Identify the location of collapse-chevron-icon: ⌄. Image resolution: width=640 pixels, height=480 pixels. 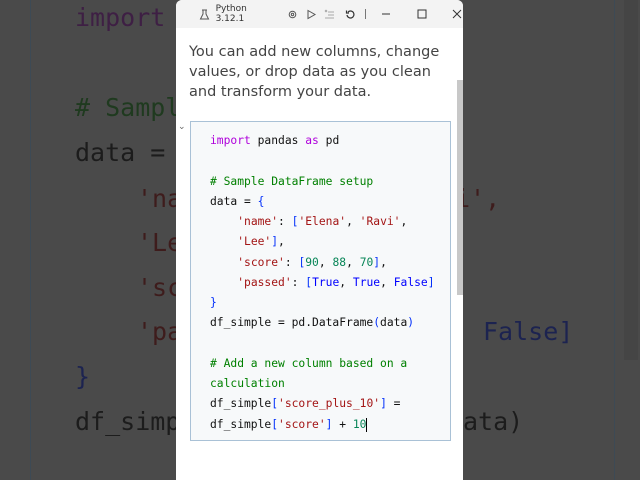
(182, 127).